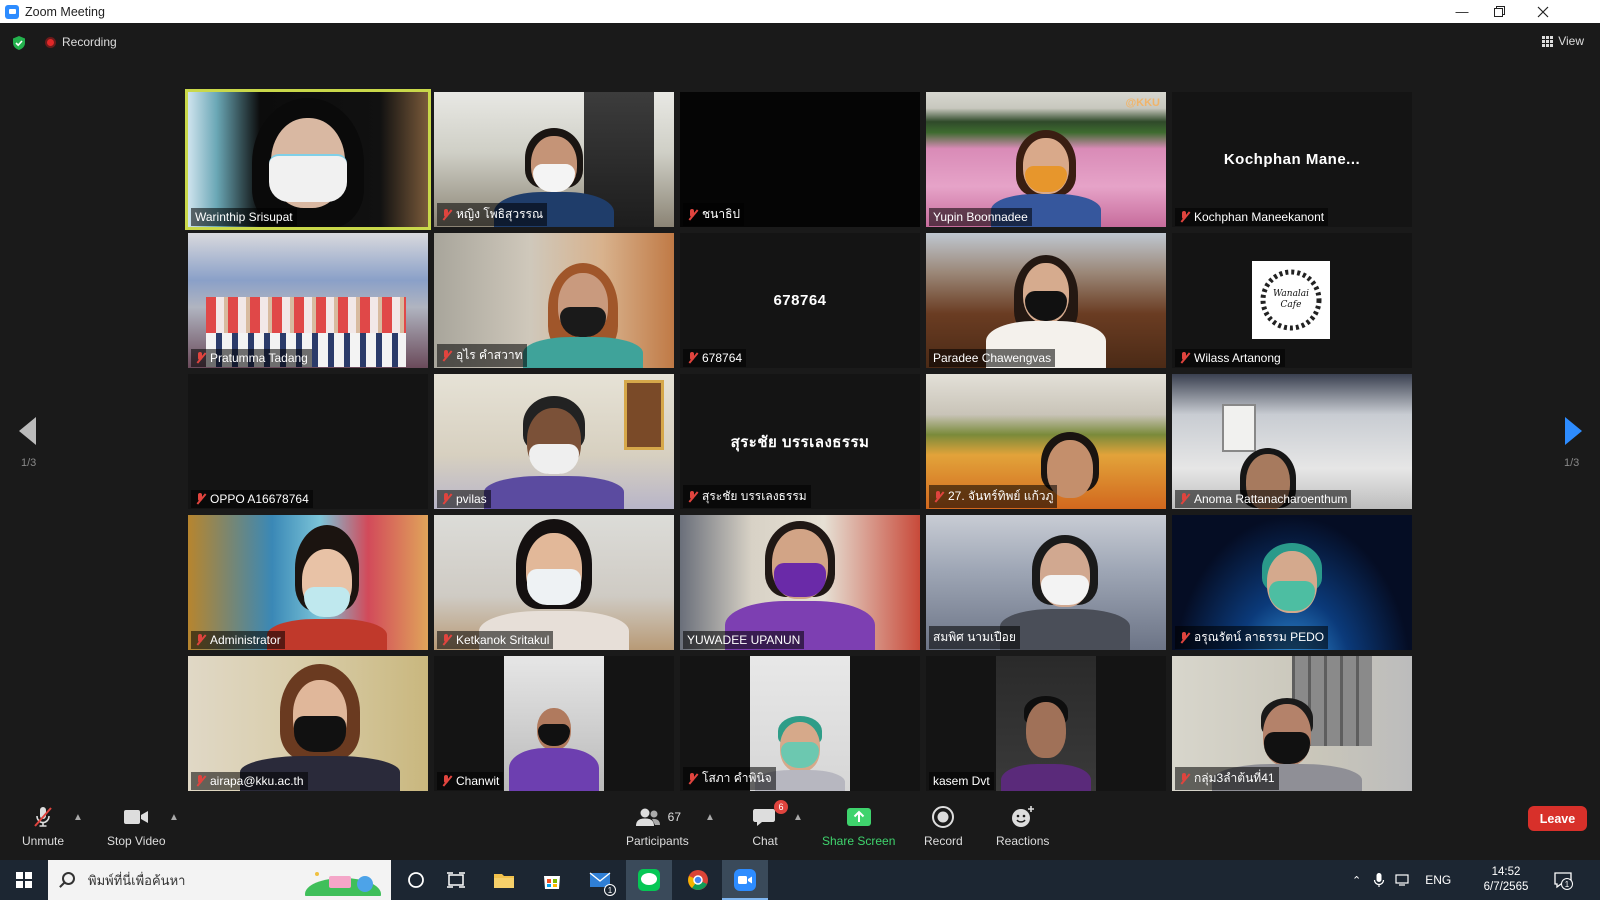 This screenshot has width=1600, height=900. What do you see at coordinates (647, 817) in the screenshot?
I see `participants-icon` at bounding box center [647, 817].